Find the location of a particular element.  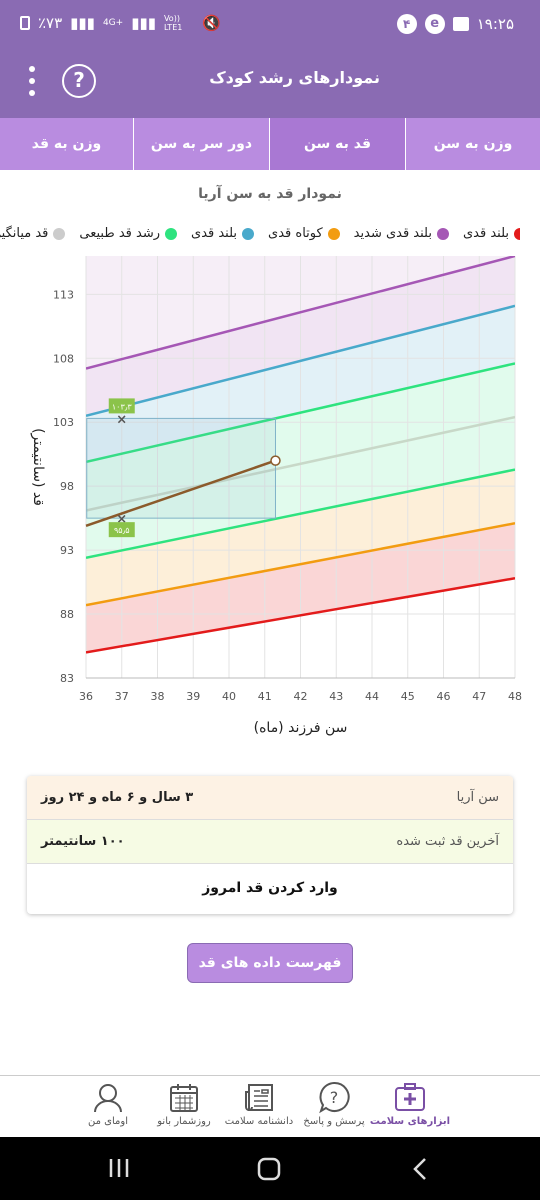

y-axis-label: قد (سانتیمتر) is located at coordinates (38, 467).